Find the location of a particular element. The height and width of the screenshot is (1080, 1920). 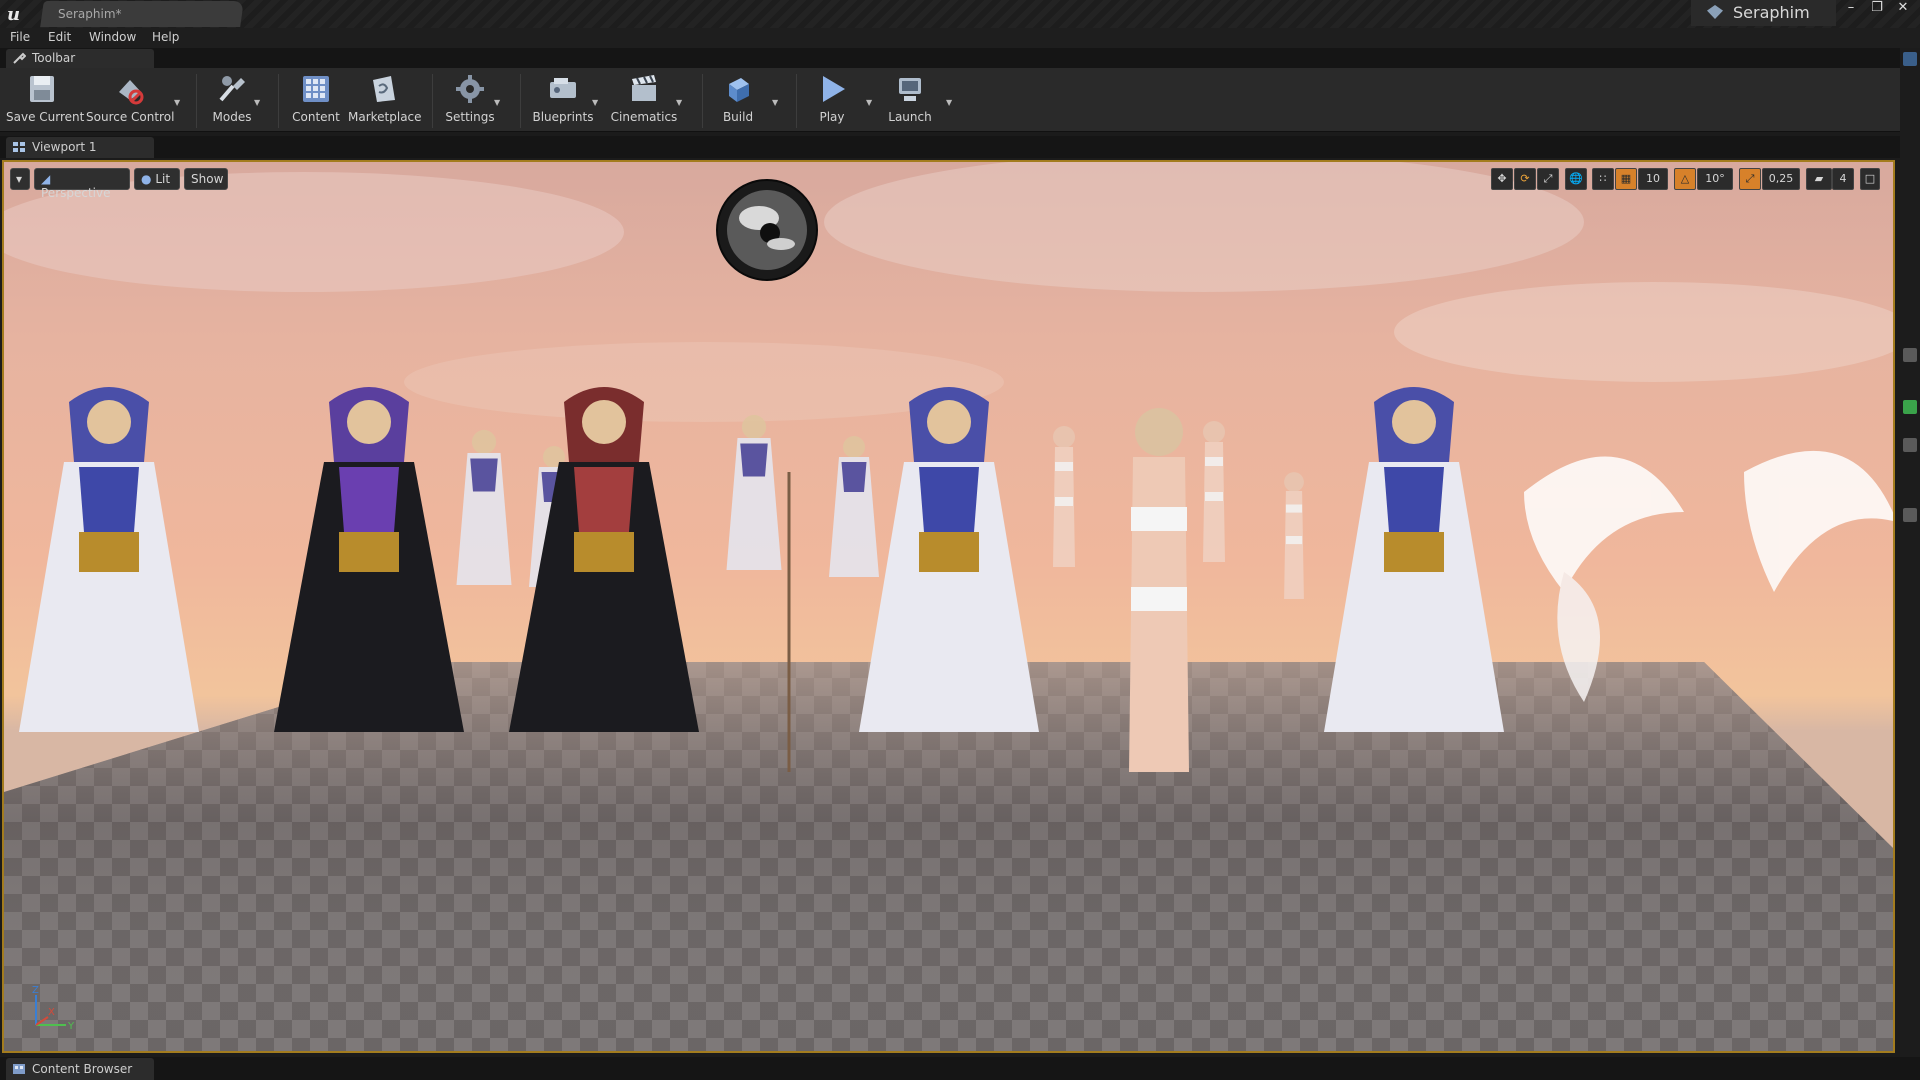

play-label: Play is located at coordinates (832, 117).